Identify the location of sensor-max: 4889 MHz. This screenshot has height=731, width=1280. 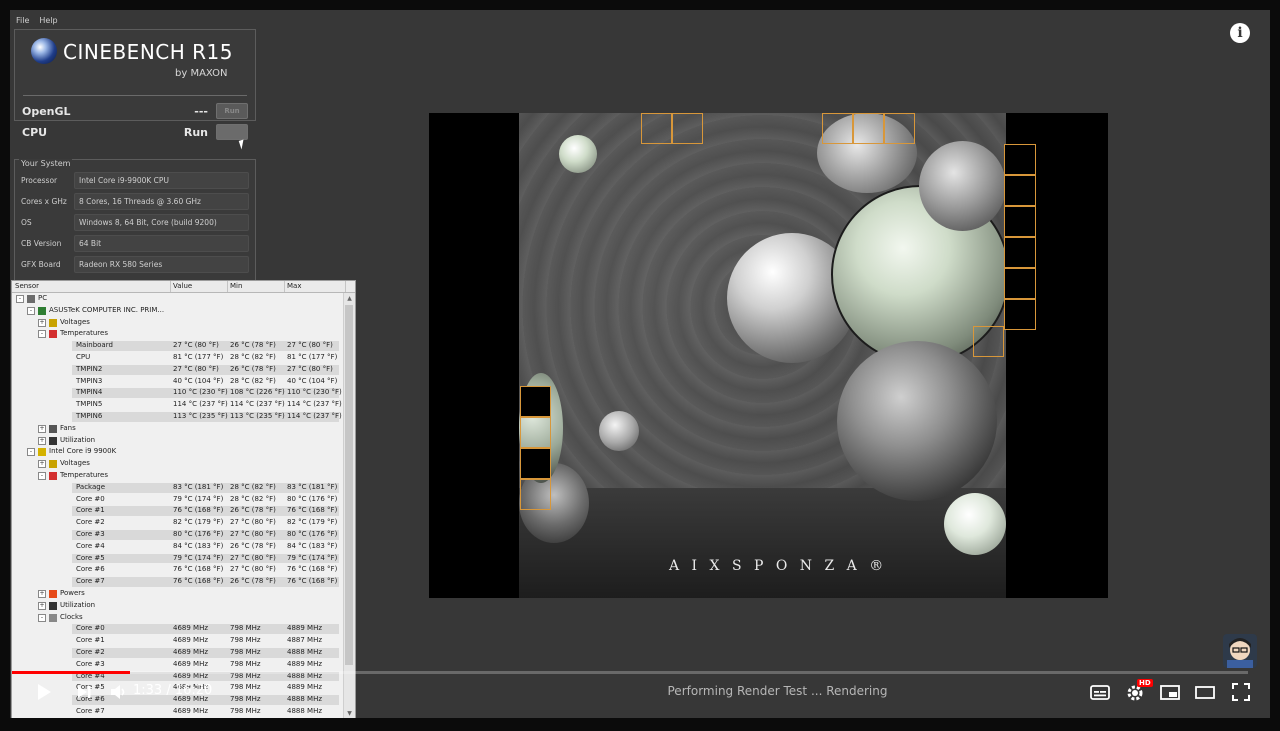
(305, 628).